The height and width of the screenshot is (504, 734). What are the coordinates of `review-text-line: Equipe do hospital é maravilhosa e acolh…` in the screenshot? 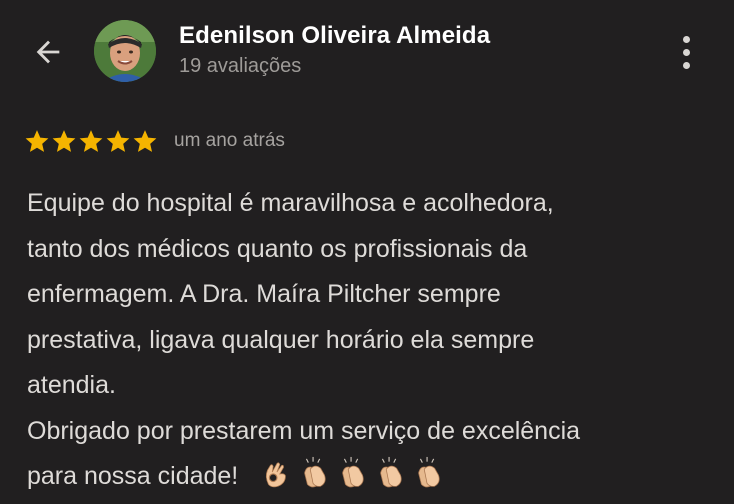 It's located at (290, 203).